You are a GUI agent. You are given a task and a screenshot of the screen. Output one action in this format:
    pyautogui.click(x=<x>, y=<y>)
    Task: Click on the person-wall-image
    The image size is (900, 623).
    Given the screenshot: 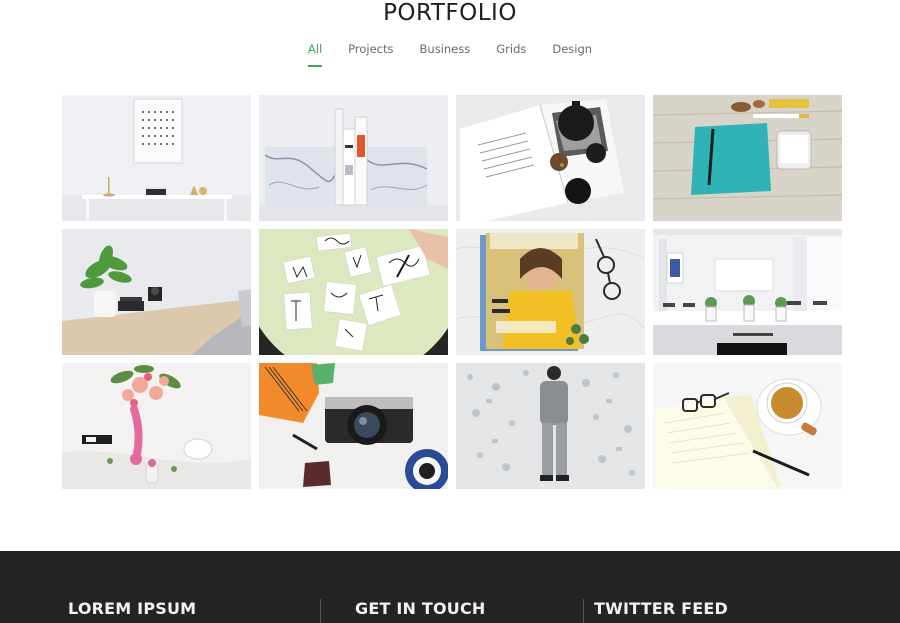 What is the action you would take?
    pyautogui.click(x=550, y=426)
    